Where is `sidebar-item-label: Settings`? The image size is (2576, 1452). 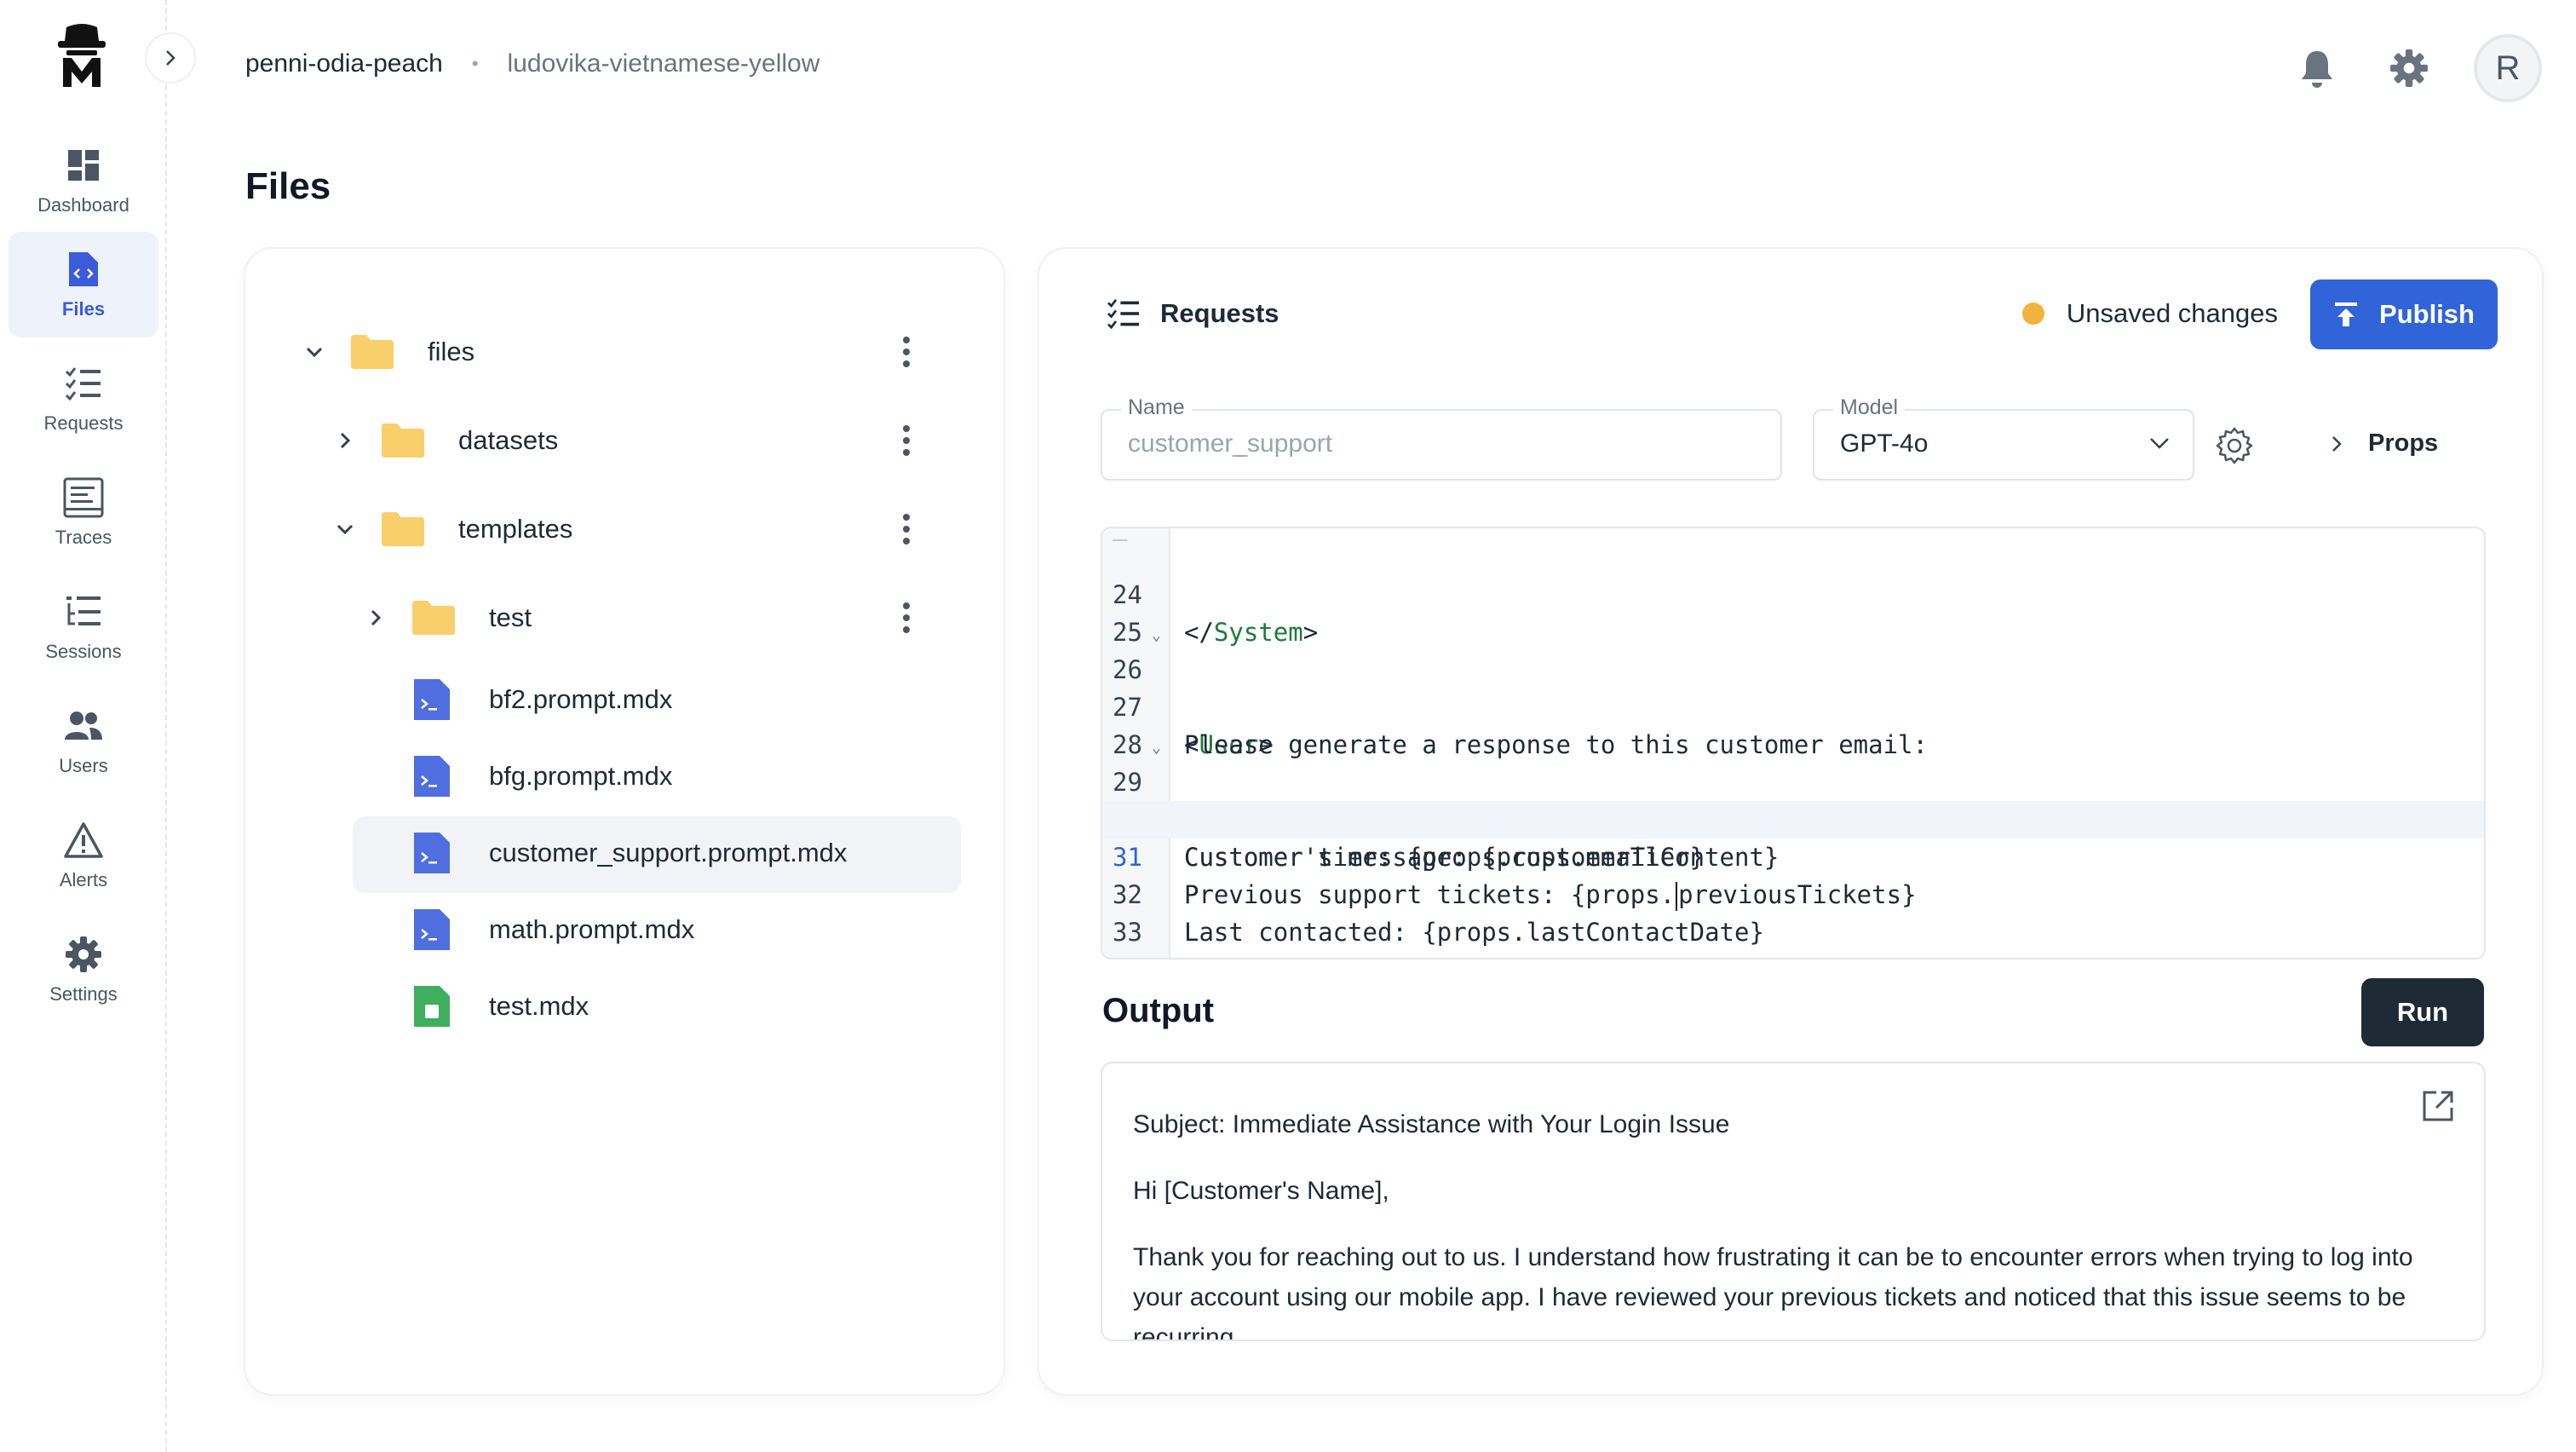
sidebar-item-label: Settings is located at coordinates (84, 994).